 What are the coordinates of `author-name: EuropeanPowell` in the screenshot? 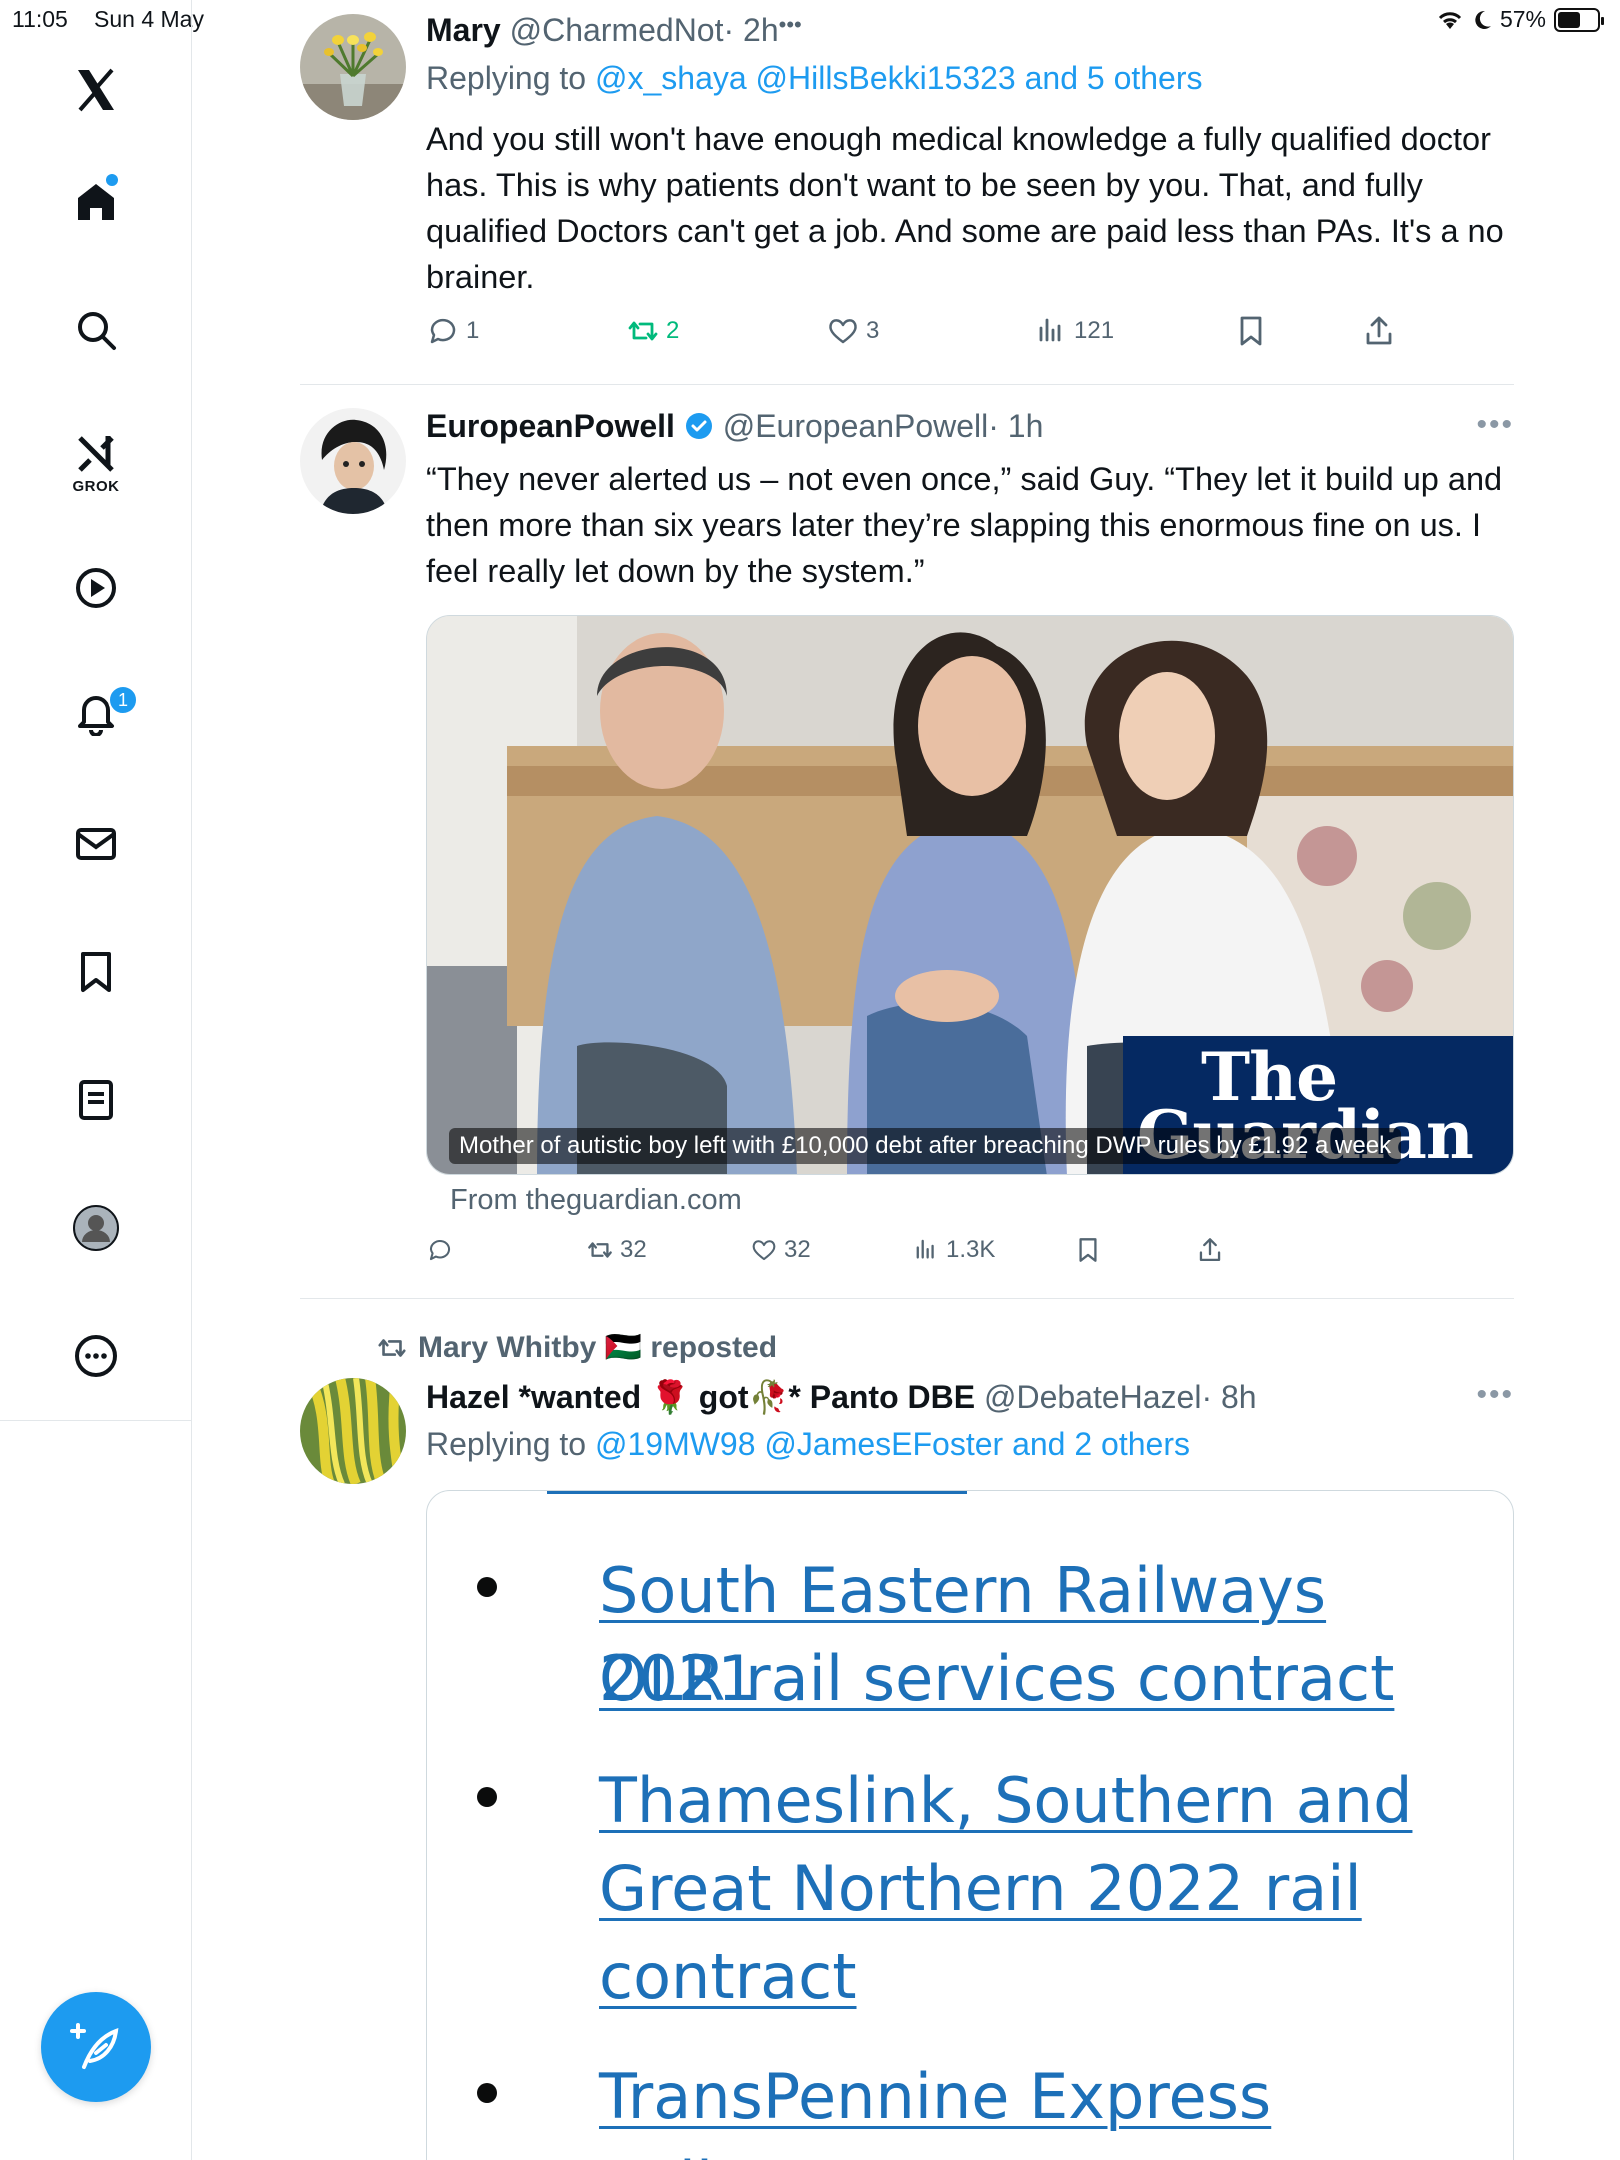 It's located at (550, 426).